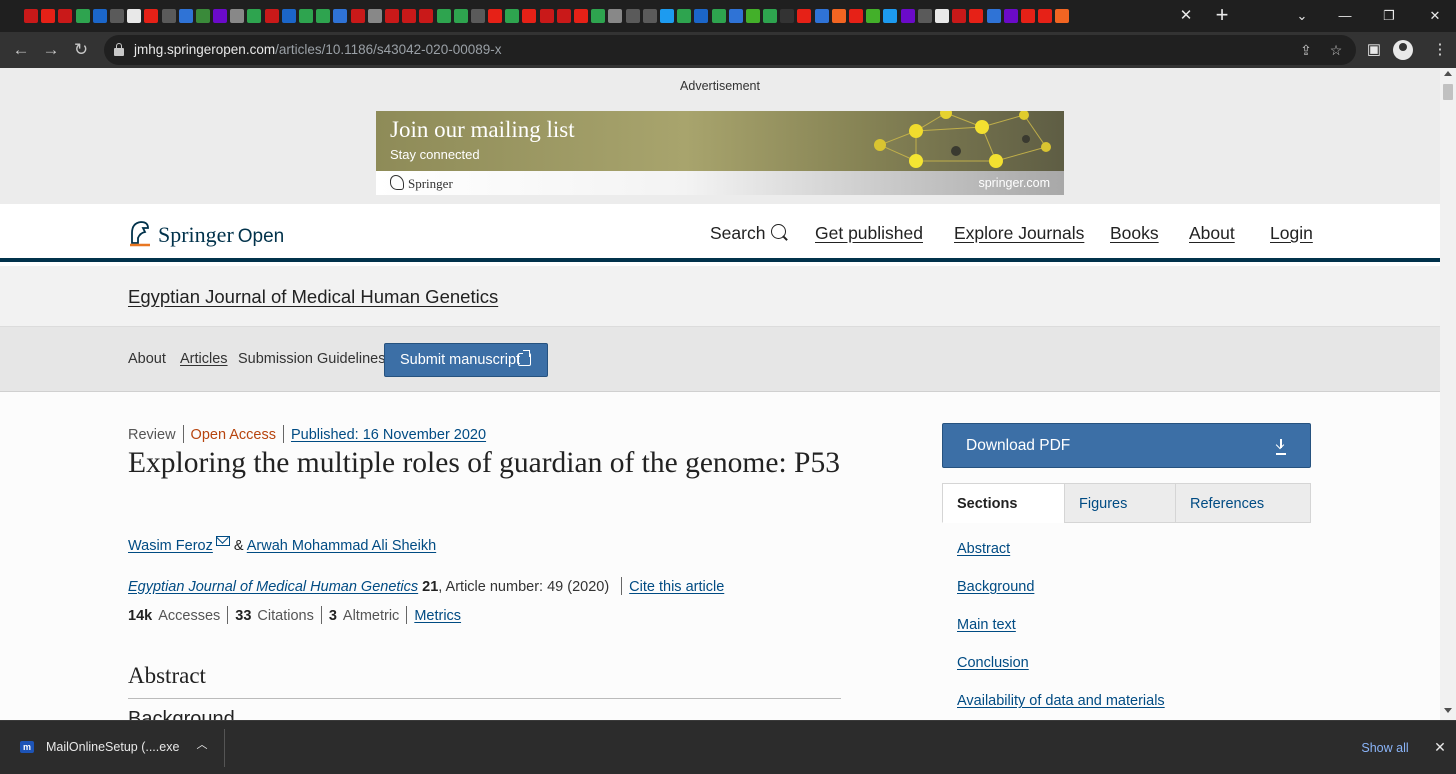  Describe the element at coordinates (27, 747) in the screenshot. I see `installer-file-icon: m` at that location.